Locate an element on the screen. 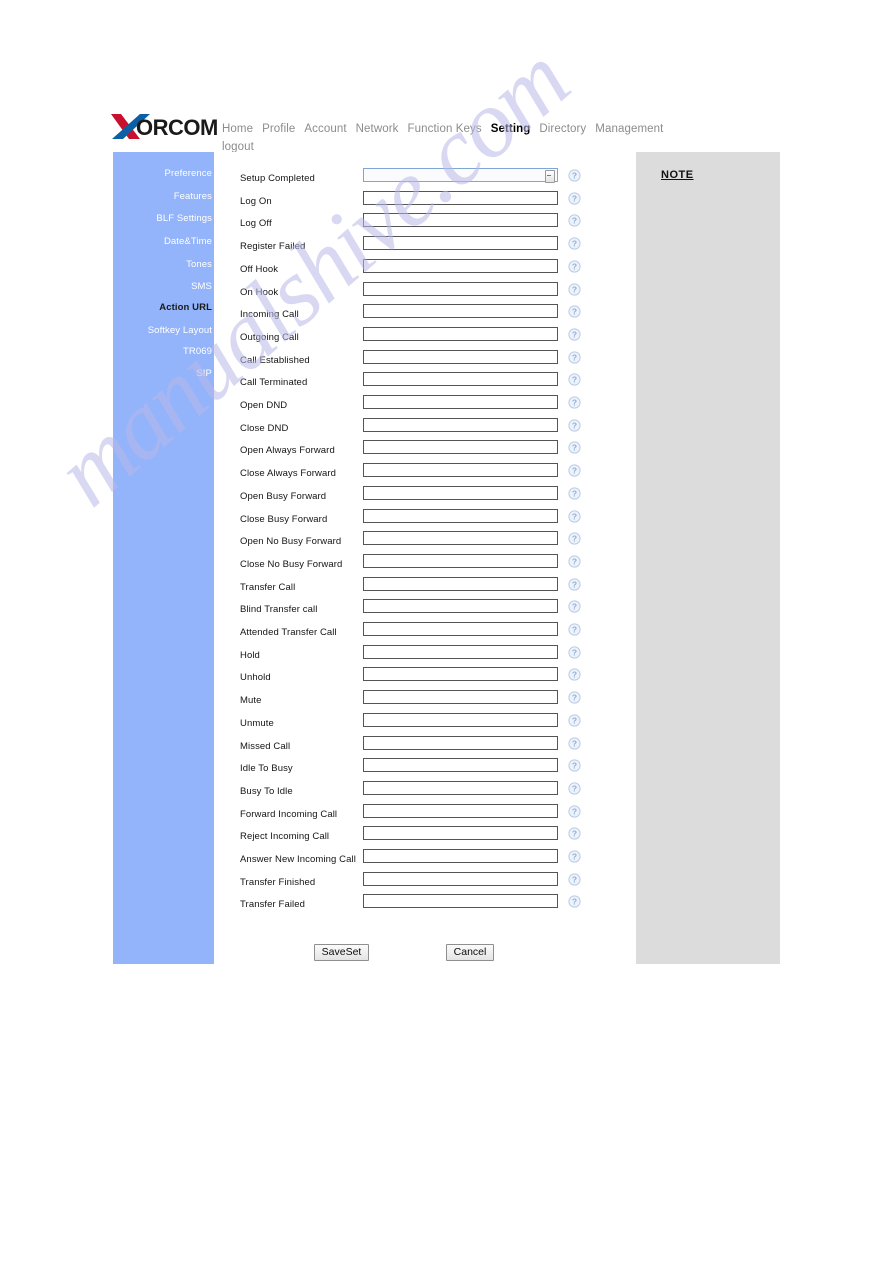 The height and width of the screenshot is (1263, 893). sidebar-item-action-url: Action URL is located at coordinates (162, 307).